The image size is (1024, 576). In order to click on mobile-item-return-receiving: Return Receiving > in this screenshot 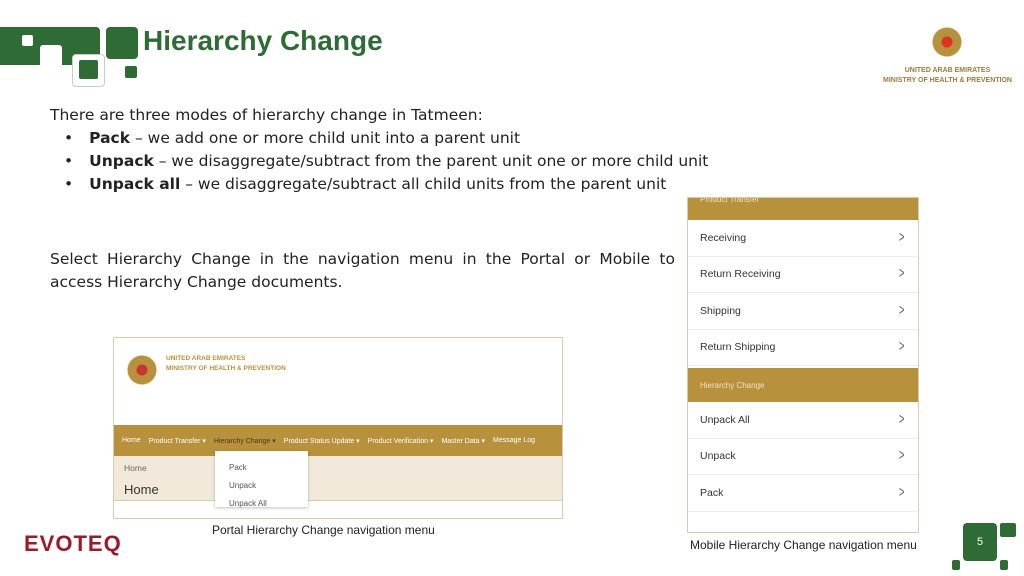, I will do `click(803, 275)`.